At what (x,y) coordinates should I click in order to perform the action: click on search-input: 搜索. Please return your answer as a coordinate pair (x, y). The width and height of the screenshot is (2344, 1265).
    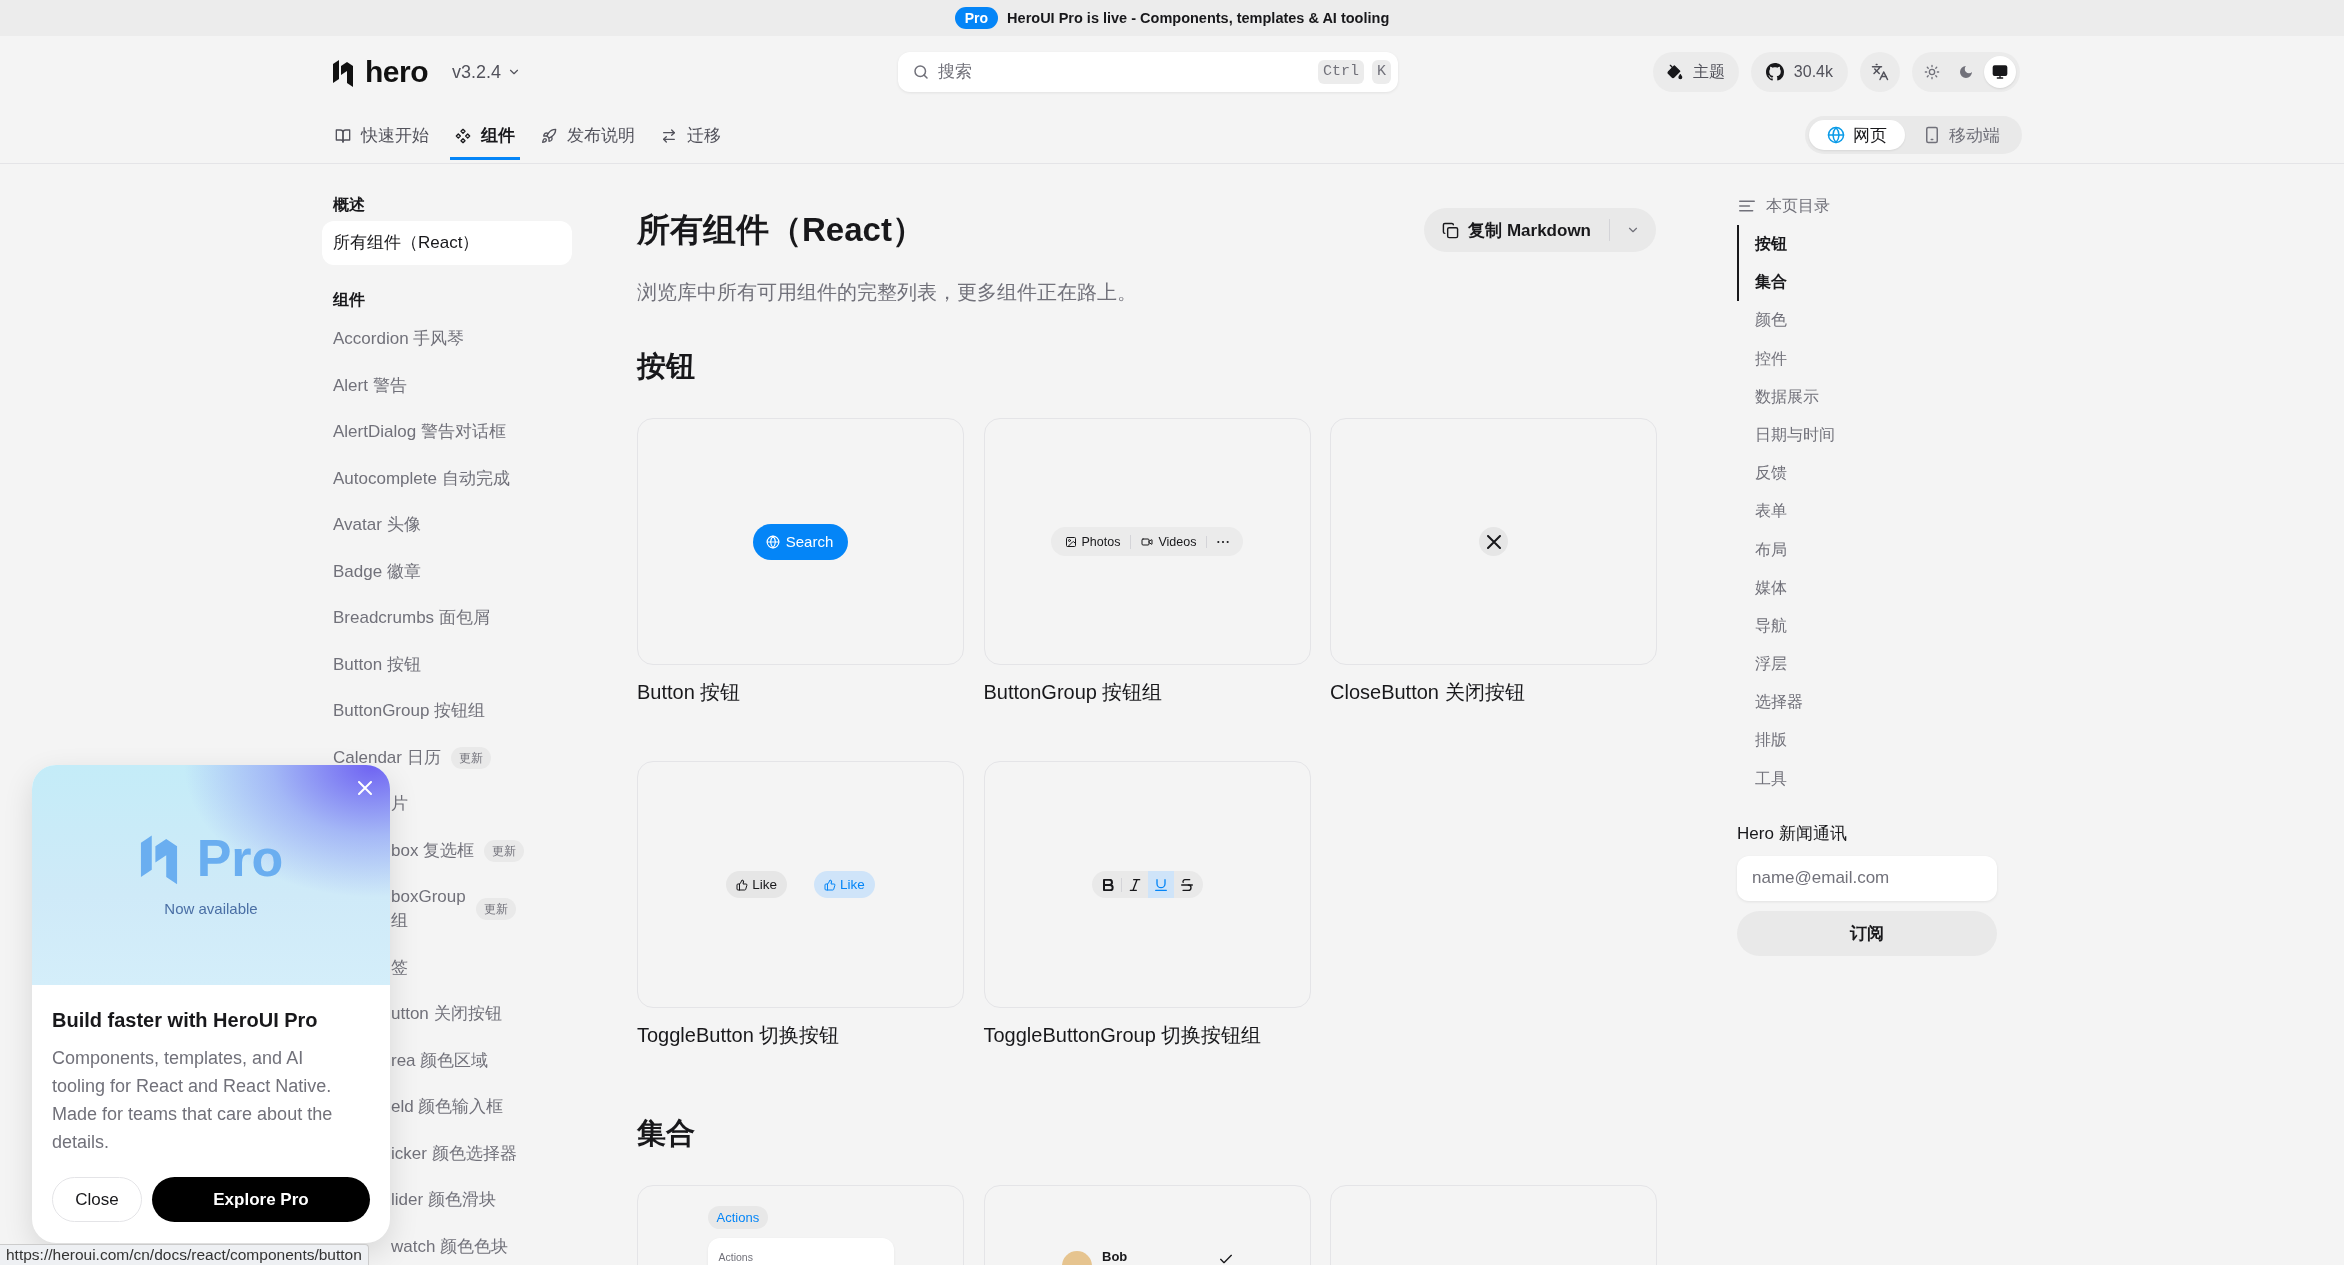
    Looking at the image, I should click on (1124, 72).